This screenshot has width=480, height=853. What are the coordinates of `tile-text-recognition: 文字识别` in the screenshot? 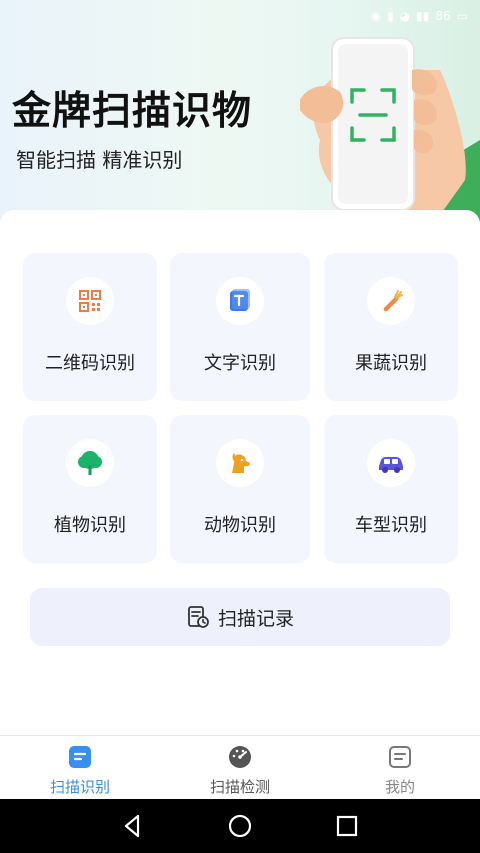 It's located at (240, 327).